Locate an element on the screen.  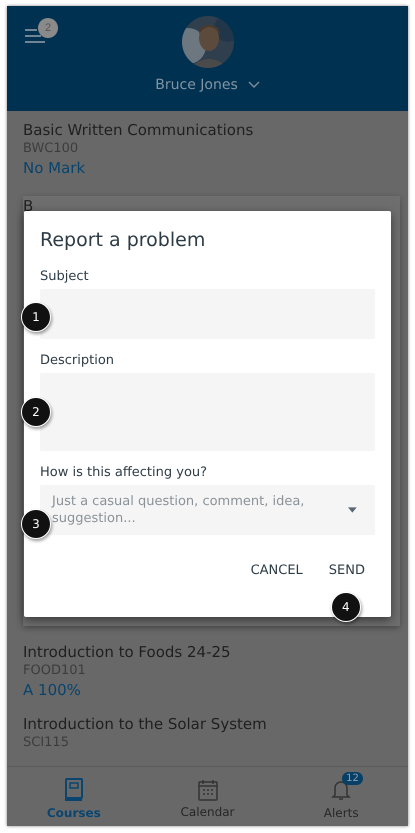
tab: Calendar is located at coordinates (207, 796).